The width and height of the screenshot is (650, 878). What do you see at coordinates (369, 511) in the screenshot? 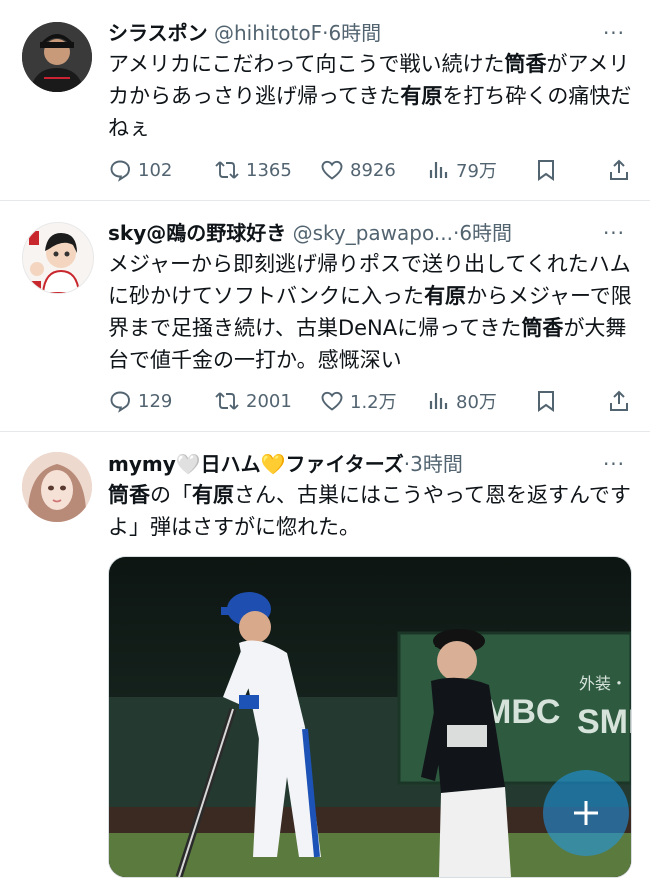
I see `tweet-text: 筒香の「有原さん、古巣にはこうやって恩を返すんですよ」弾はさすがに惚れた。` at bounding box center [369, 511].